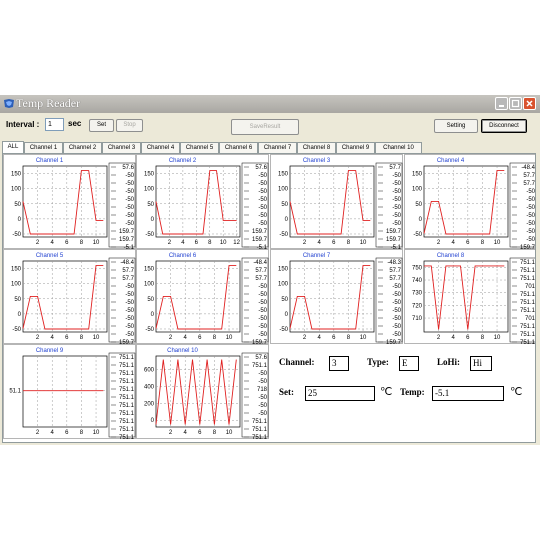  What do you see at coordinates (199, 147) in the screenshot?
I see `tab-channel-5: Channel 5` at bounding box center [199, 147].